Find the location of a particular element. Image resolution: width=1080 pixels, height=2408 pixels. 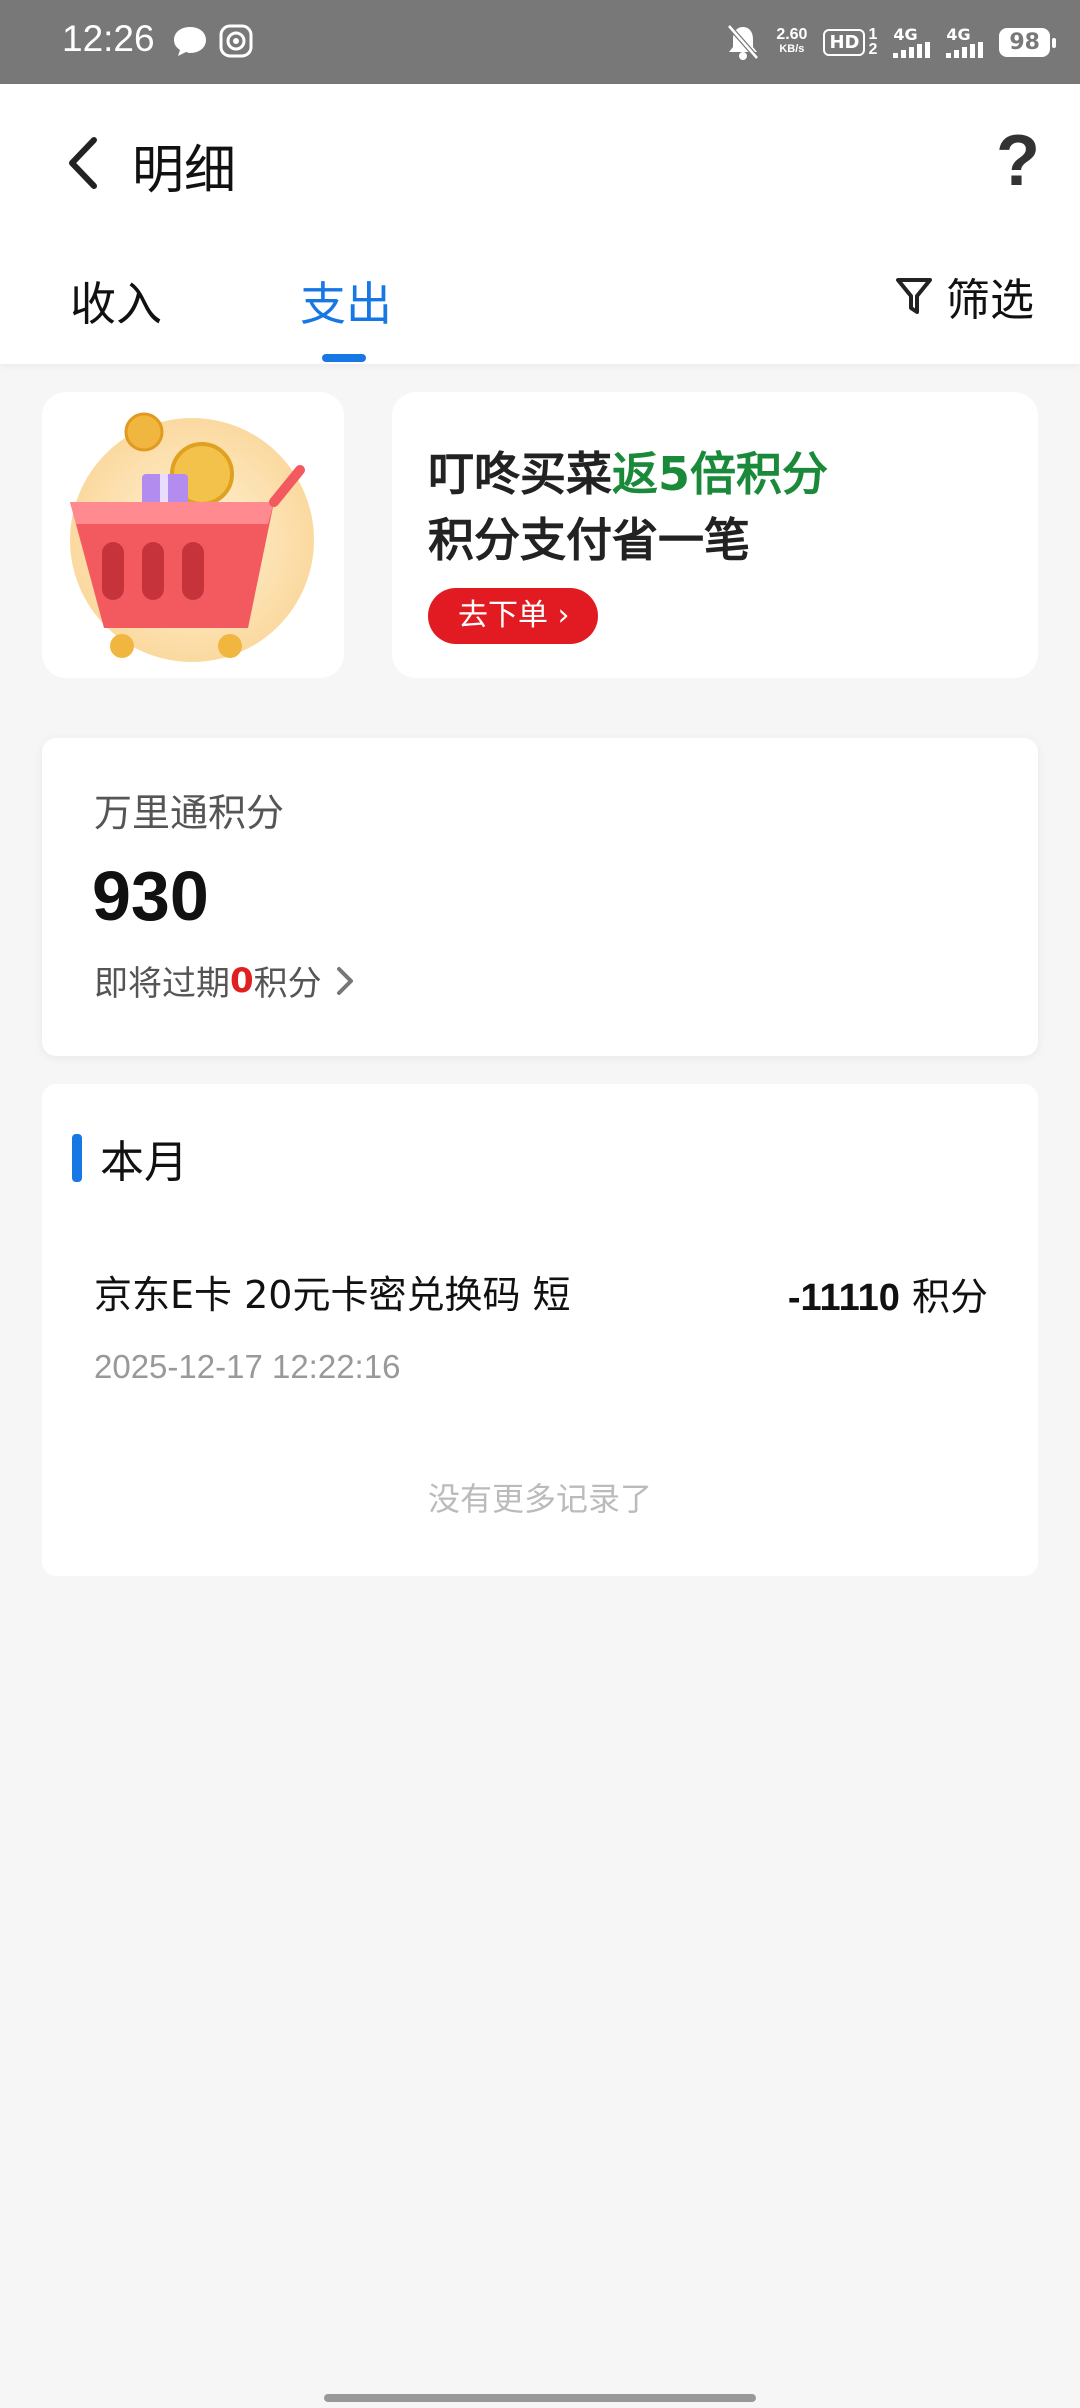

filter-icon is located at coordinates (914, 296).